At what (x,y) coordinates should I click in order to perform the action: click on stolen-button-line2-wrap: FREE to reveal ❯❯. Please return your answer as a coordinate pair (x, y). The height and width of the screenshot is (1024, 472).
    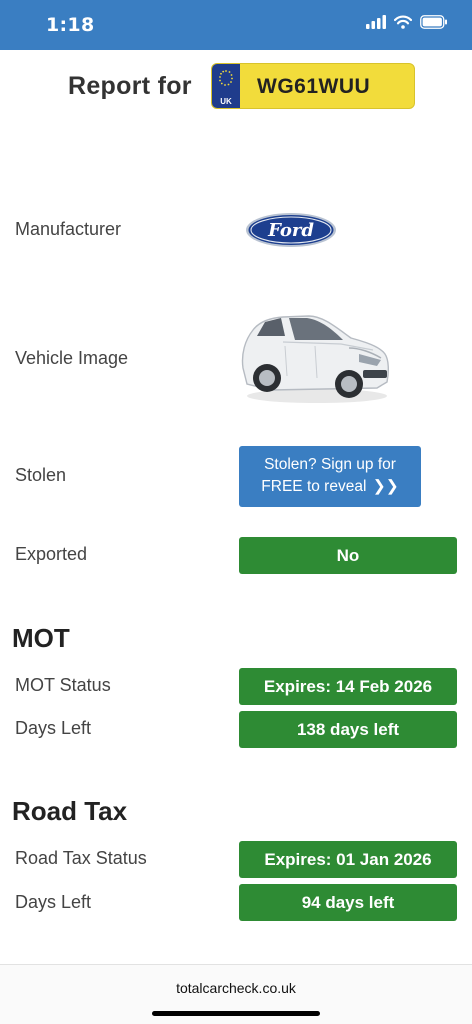
    Looking at the image, I should click on (330, 487).